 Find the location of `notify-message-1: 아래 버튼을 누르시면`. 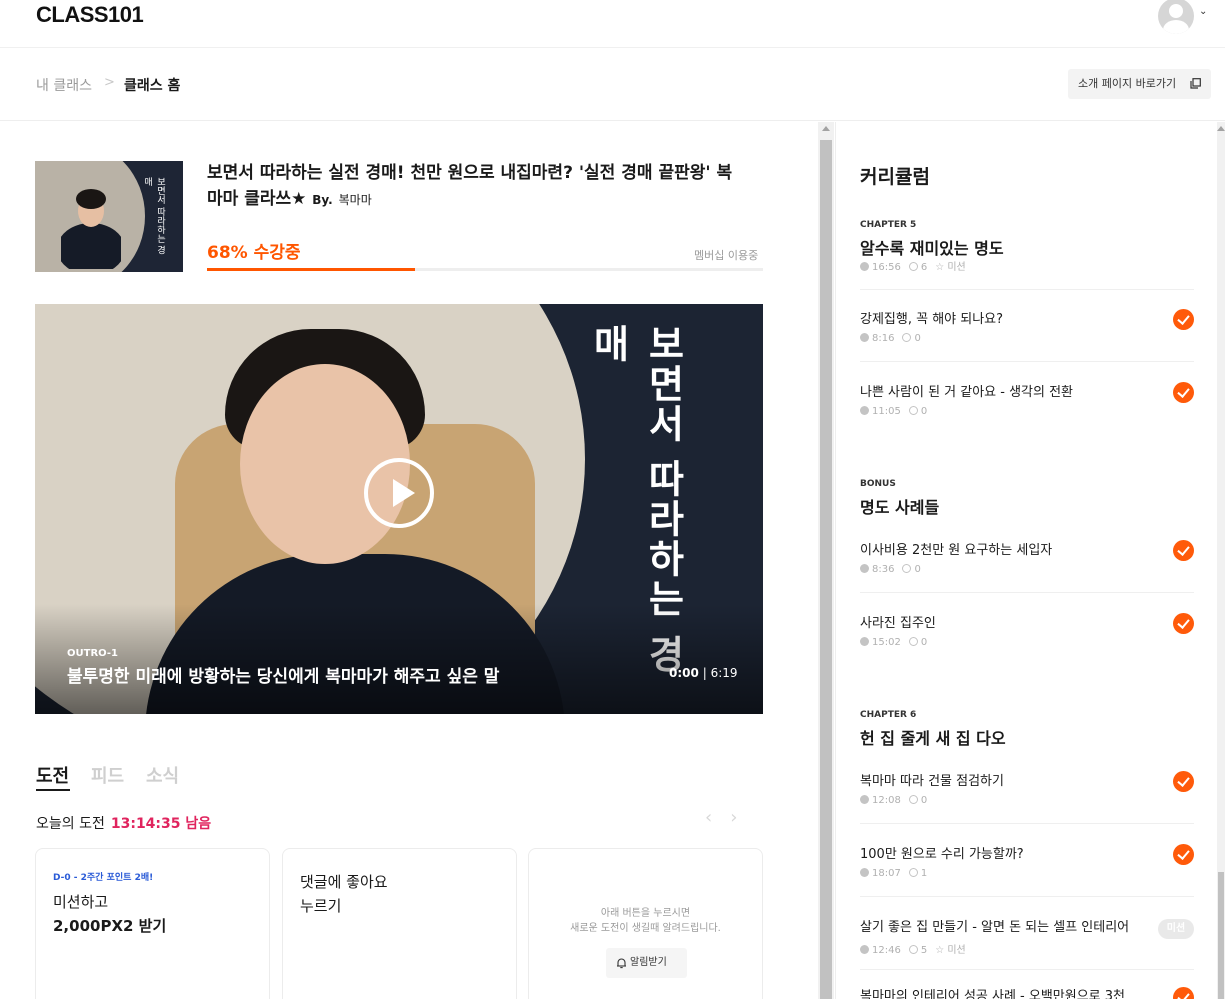

notify-message-1: 아래 버튼을 누르시면 is located at coordinates (645, 913).